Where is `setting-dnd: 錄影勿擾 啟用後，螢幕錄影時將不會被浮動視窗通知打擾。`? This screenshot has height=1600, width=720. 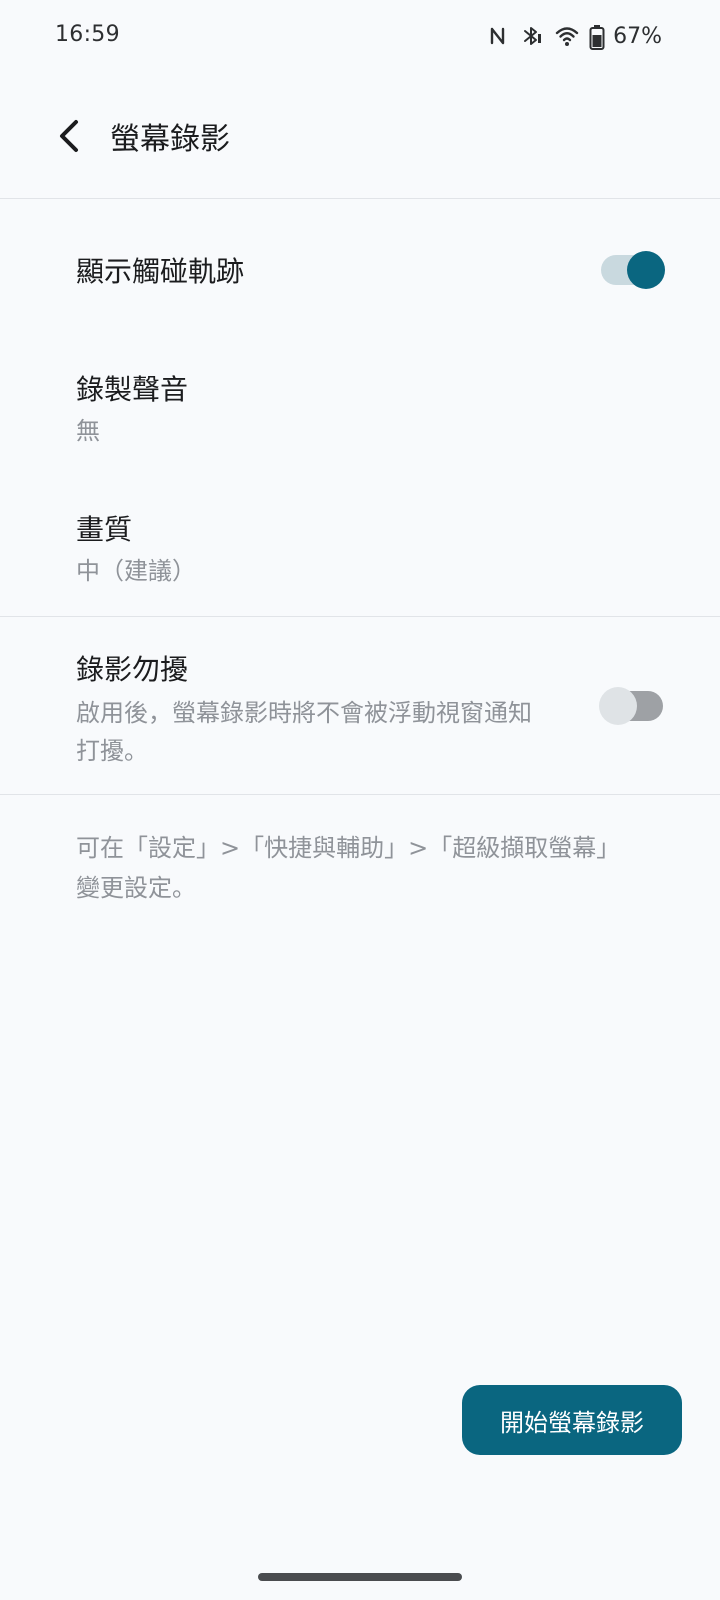 setting-dnd: 錄影勿擾 啟用後，螢幕錄影時將不會被浮動視窗通知打擾。 is located at coordinates (360, 705).